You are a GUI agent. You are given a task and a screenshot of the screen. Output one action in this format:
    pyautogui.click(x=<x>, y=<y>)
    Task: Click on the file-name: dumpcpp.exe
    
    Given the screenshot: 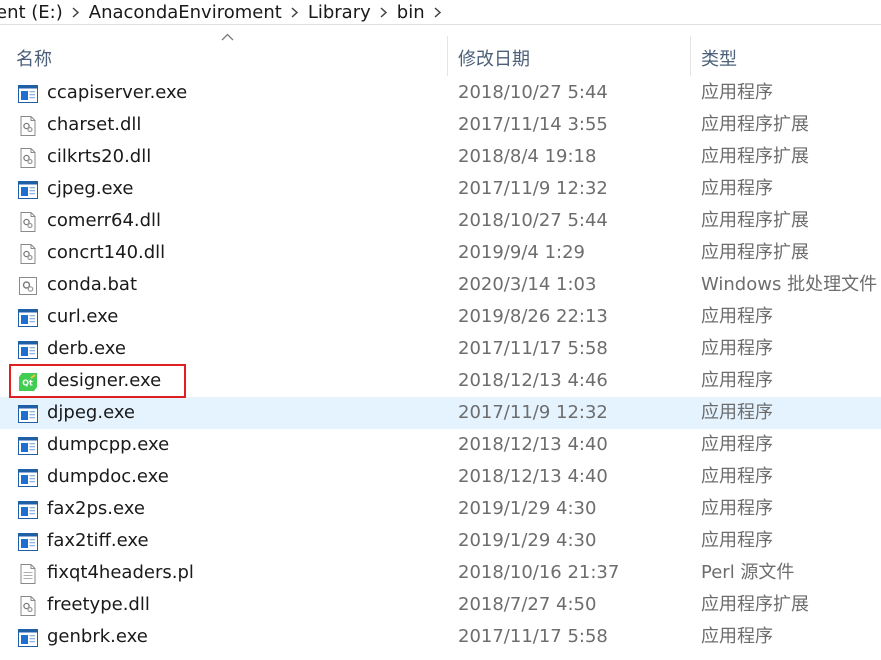 What is the action you would take?
    pyautogui.click(x=108, y=444)
    